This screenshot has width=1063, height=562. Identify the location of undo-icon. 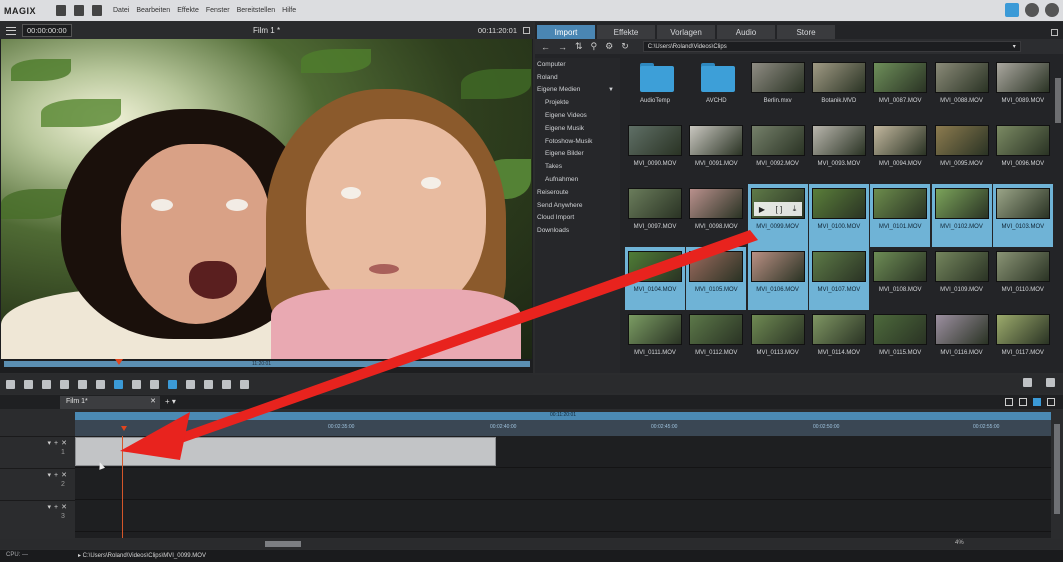
(10, 384).